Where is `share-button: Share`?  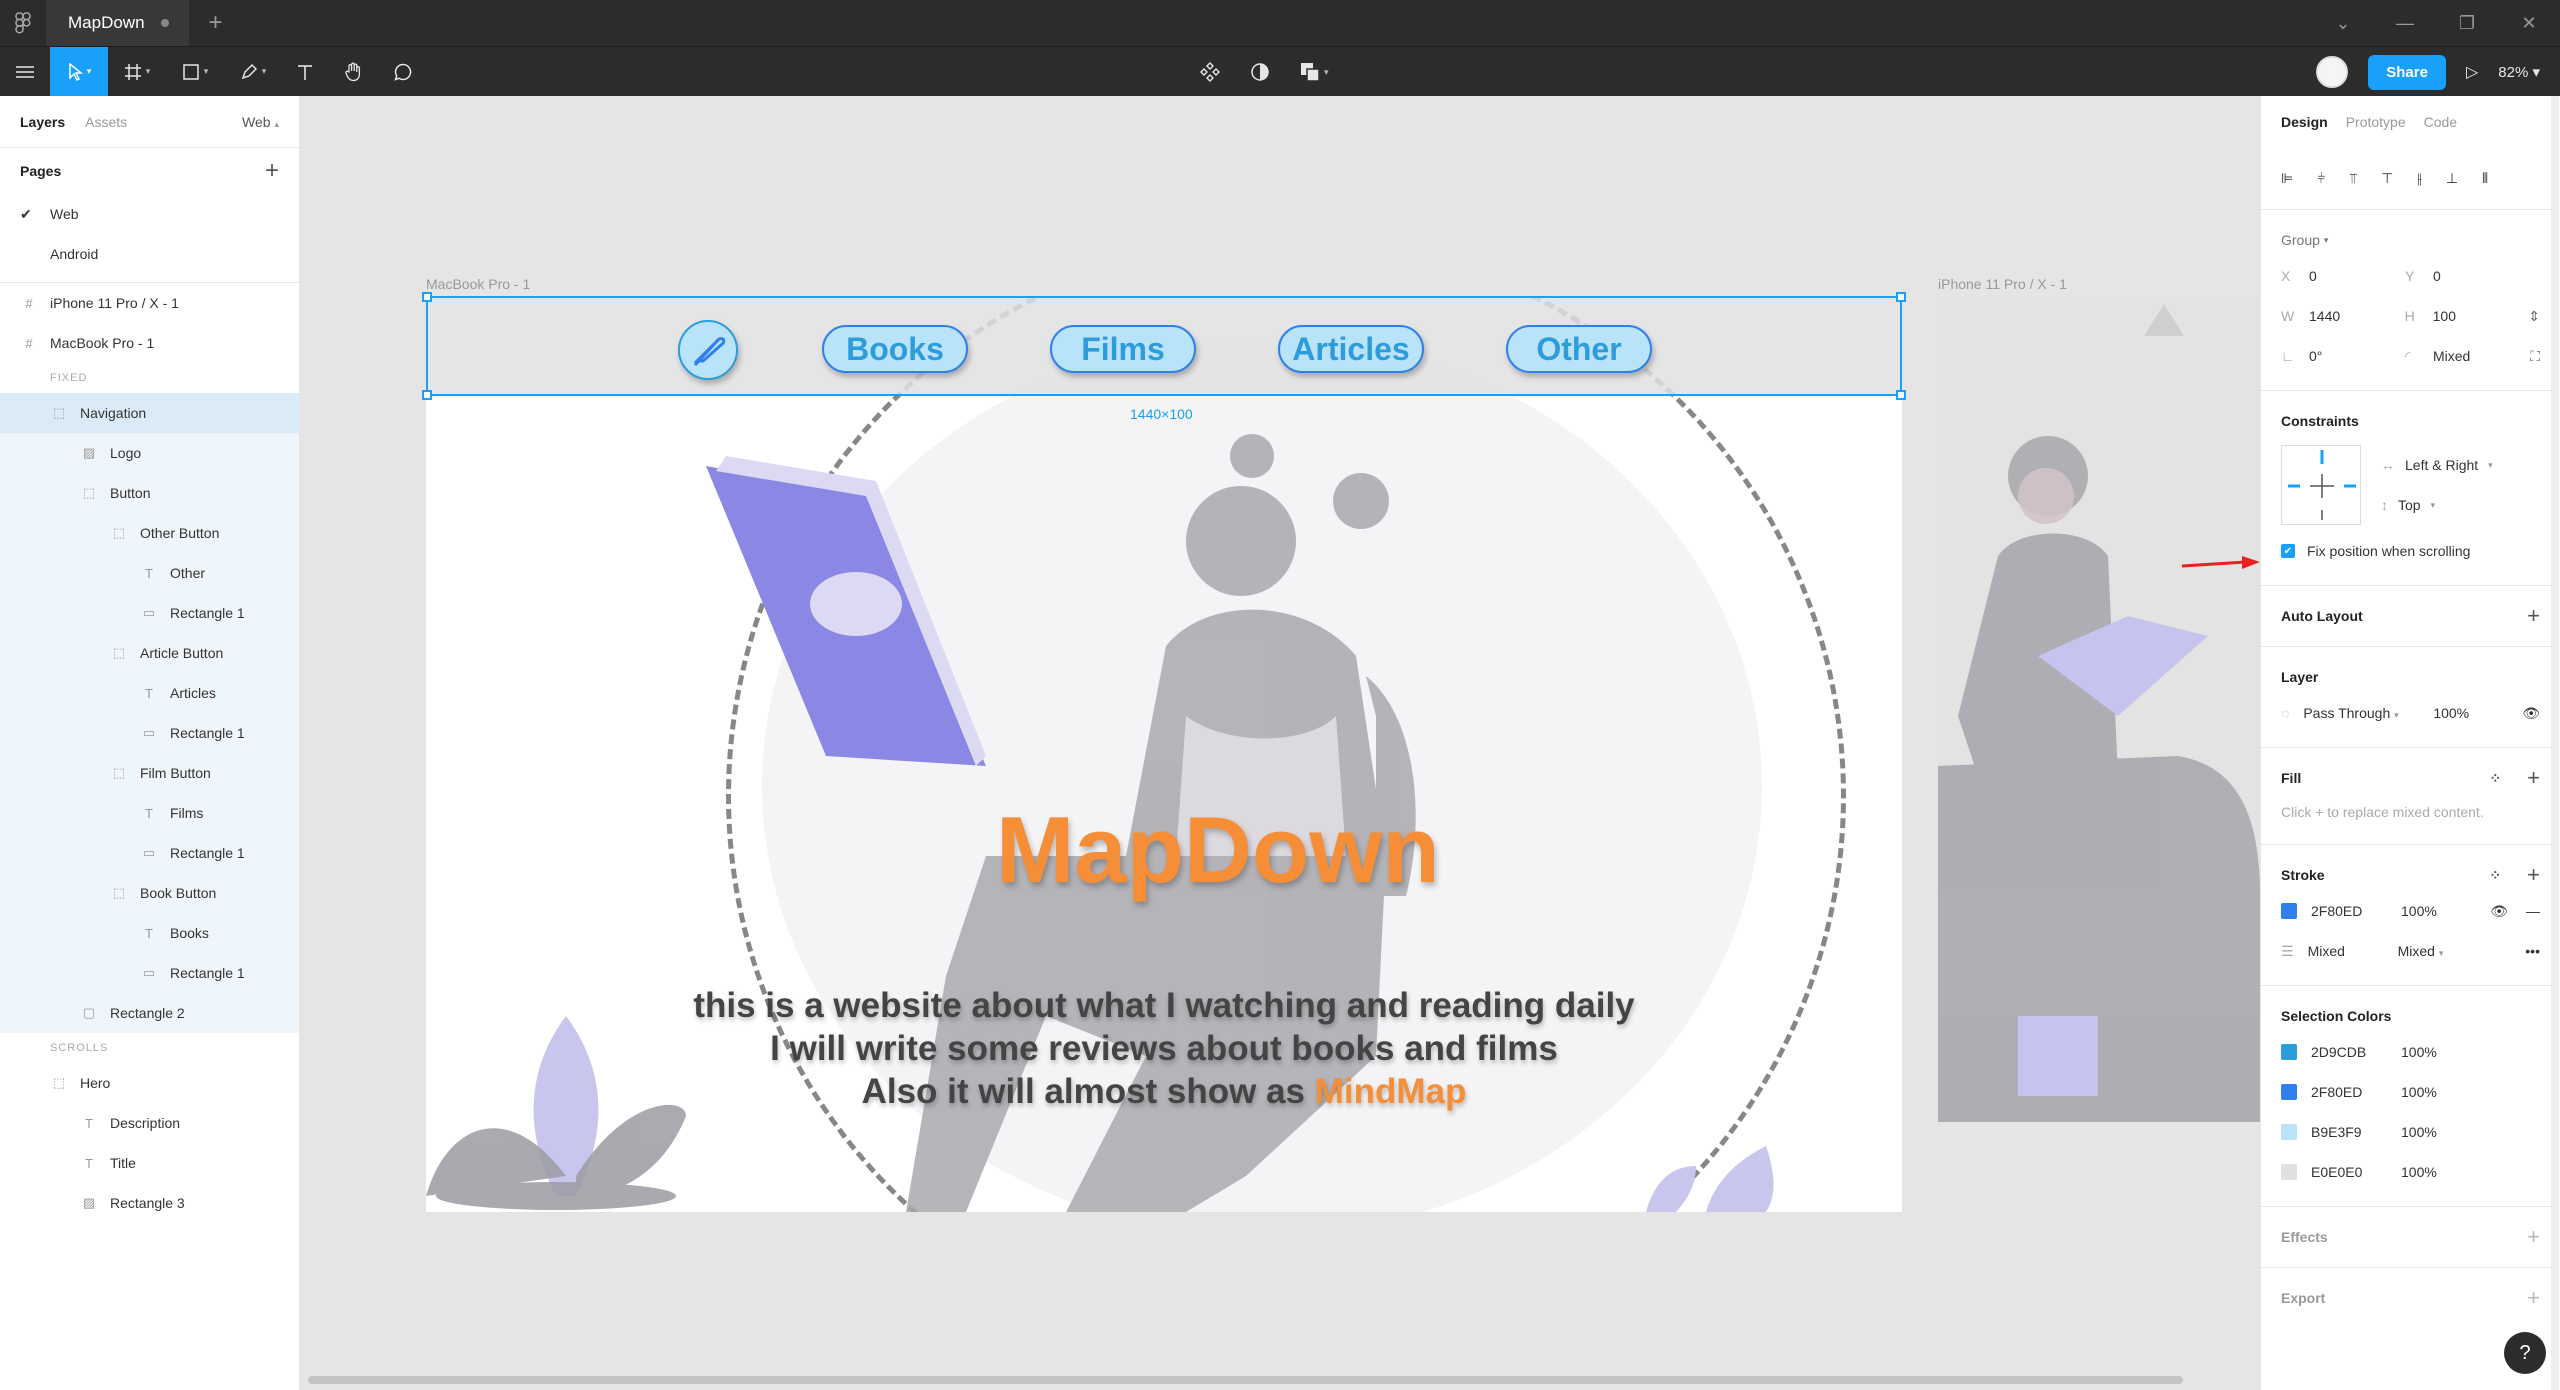 share-button: Share is located at coordinates (2407, 72).